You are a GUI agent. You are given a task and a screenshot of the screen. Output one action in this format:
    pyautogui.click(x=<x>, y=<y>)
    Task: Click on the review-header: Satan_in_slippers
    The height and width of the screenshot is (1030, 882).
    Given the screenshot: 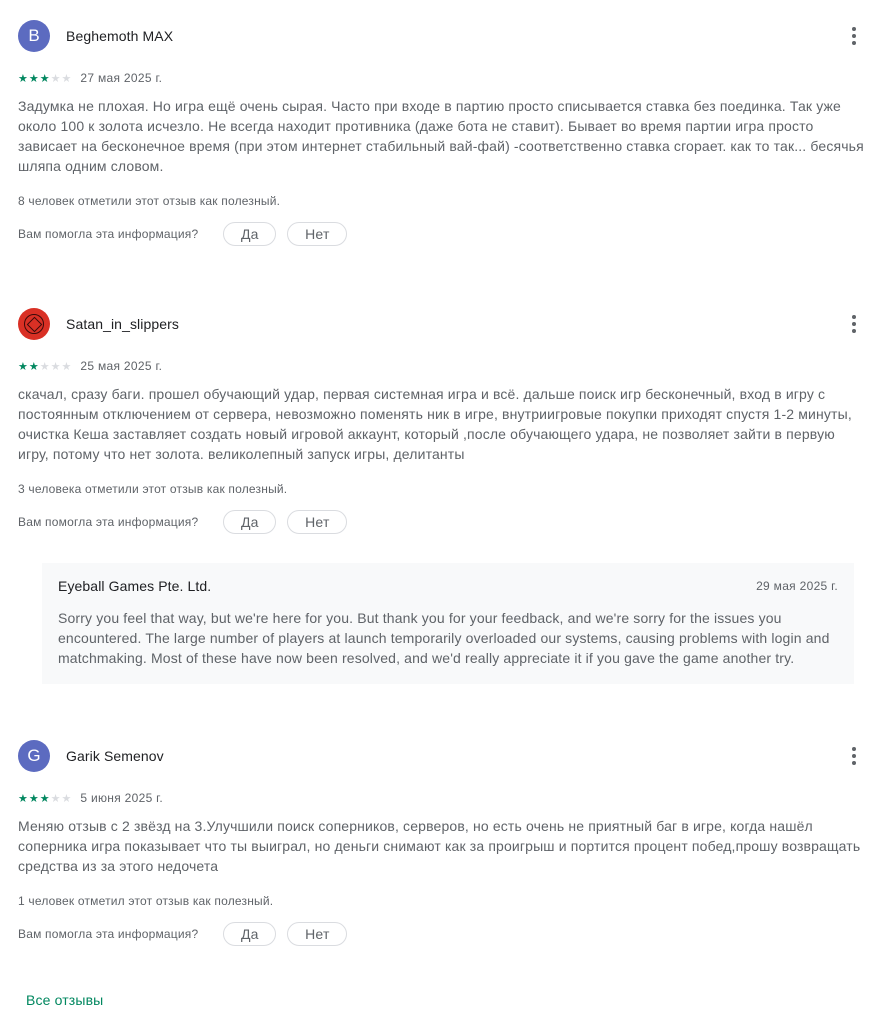 What is the action you would take?
    pyautogui.click(x=443, y=324)
    